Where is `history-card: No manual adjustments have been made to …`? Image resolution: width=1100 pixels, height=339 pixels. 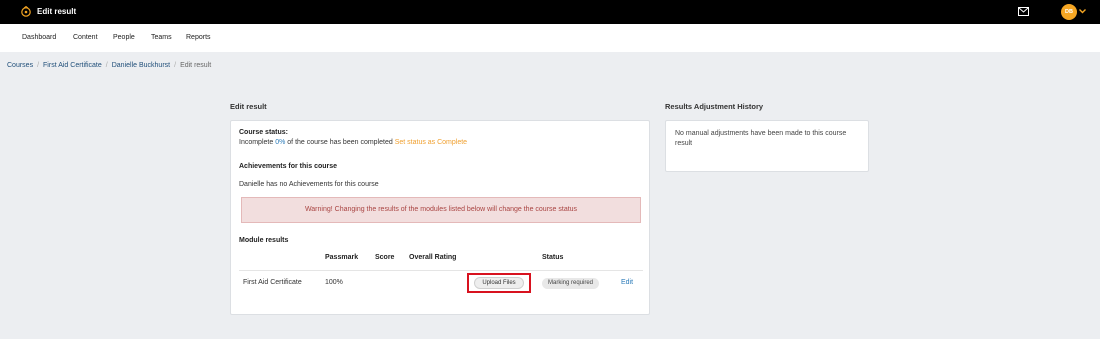
history-card: No manual adjustments have been made to … is located at coordinates (767, 146).